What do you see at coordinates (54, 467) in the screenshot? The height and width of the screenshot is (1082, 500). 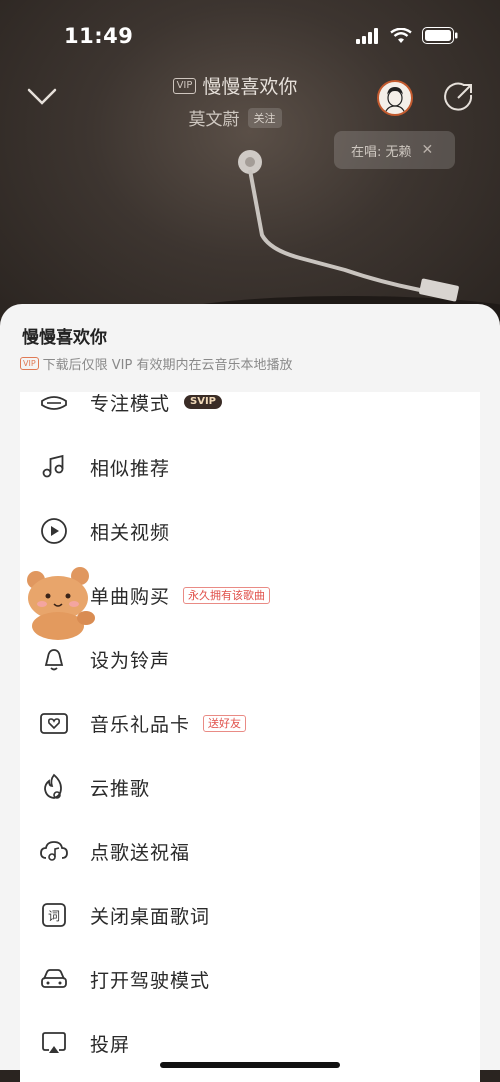 I see `similar-music-icon` at bounding box center [54, 467].